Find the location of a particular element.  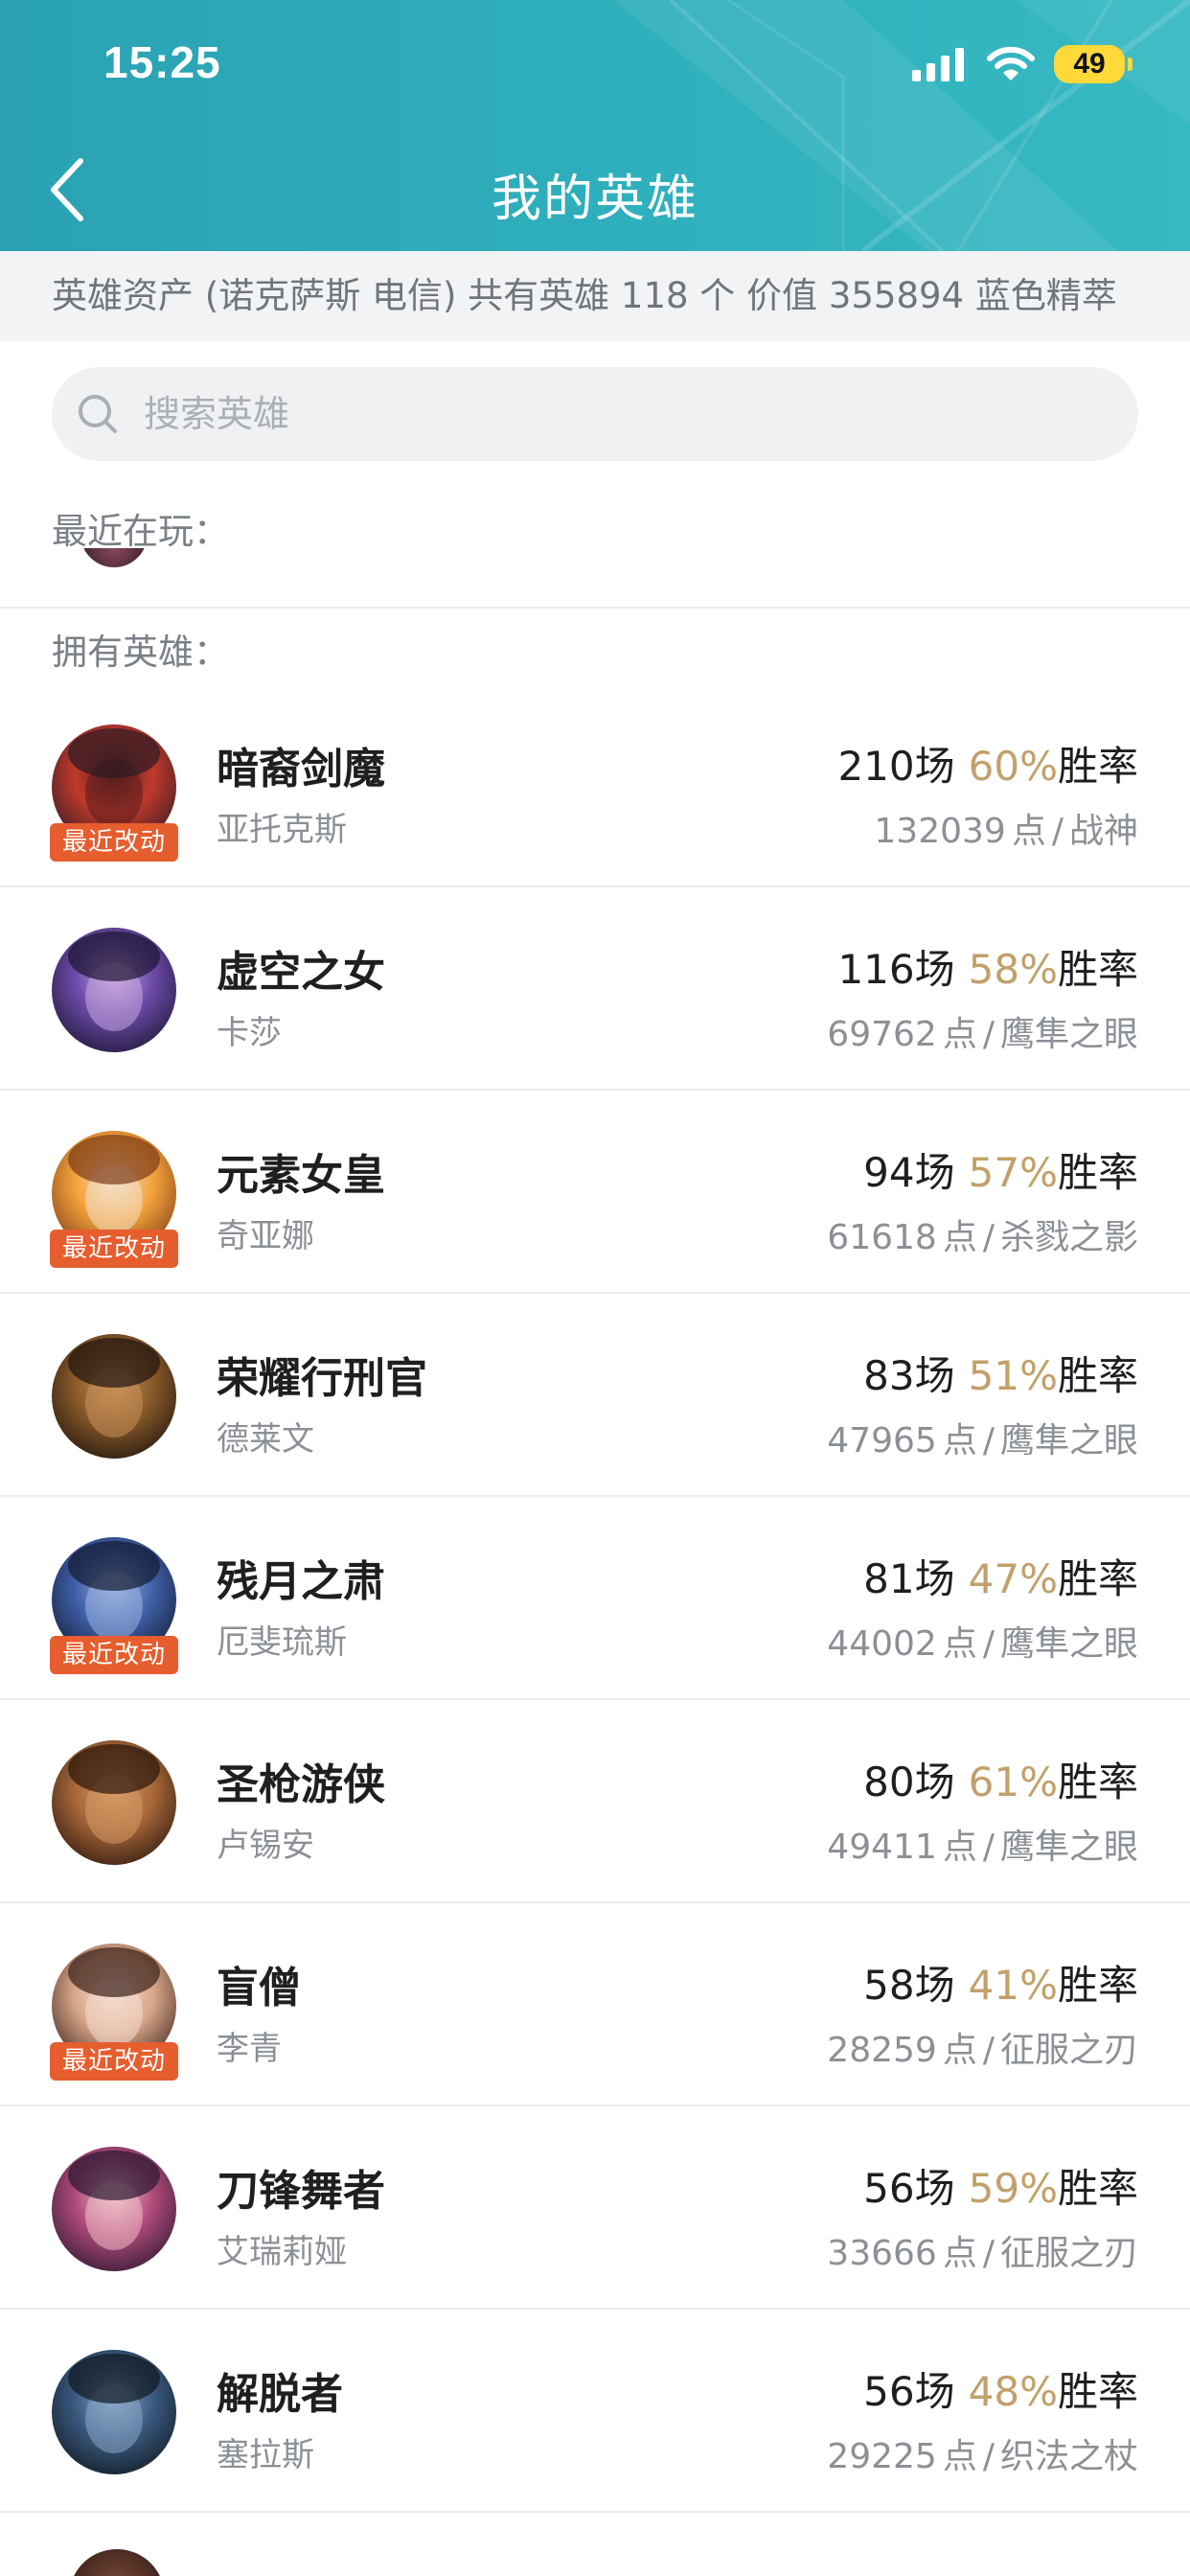

hero-name: 李青 is located at coordinates (250, 2049).